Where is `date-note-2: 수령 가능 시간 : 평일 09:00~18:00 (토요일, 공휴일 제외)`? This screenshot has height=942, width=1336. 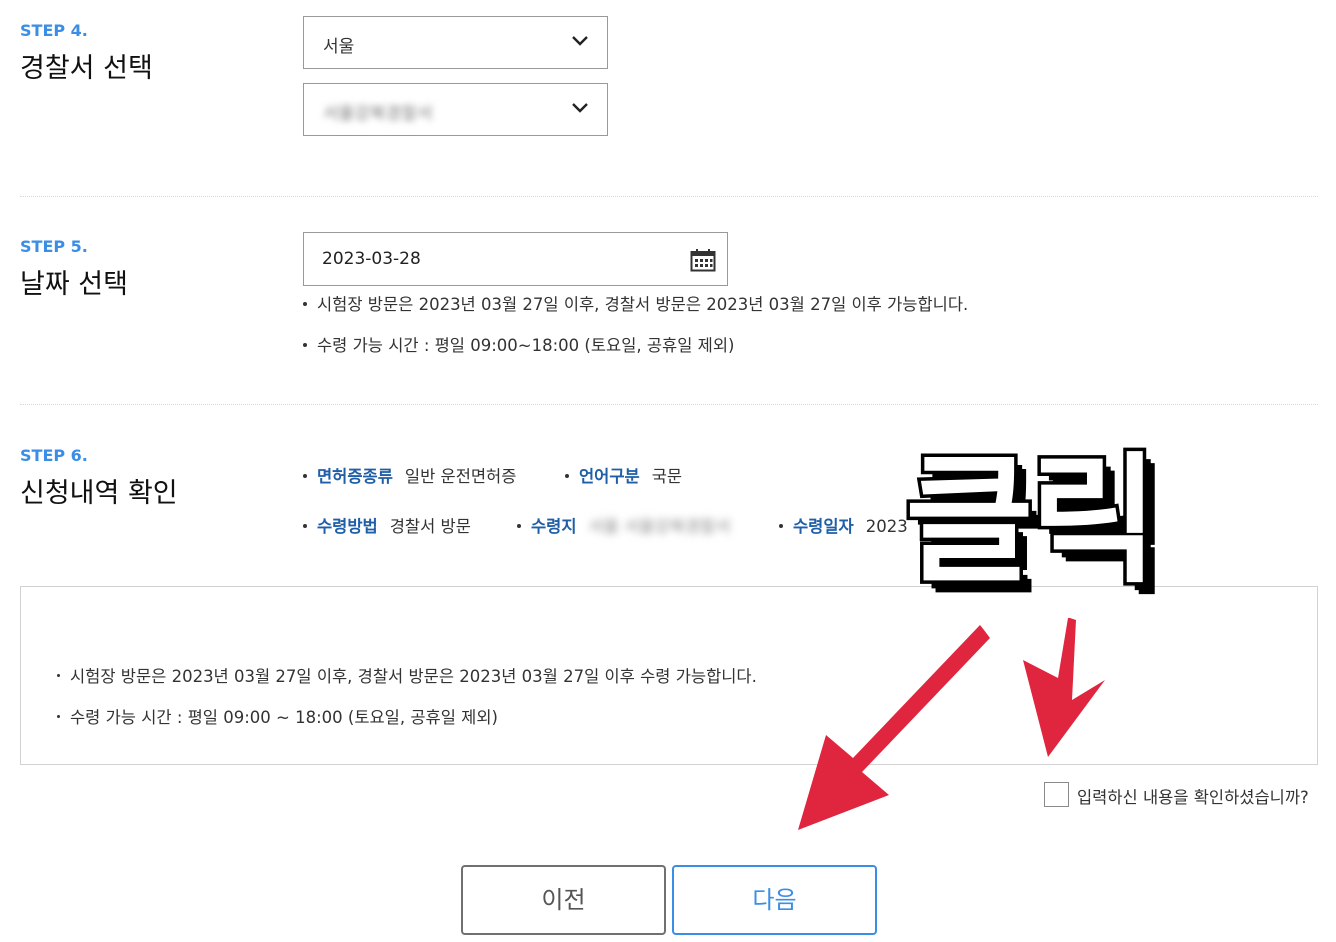 date-note-2: 수령 가능 시간 : 평일 09:00~18:00 (토요일, 공휴일 제외) is located at coordinates (518, 344).